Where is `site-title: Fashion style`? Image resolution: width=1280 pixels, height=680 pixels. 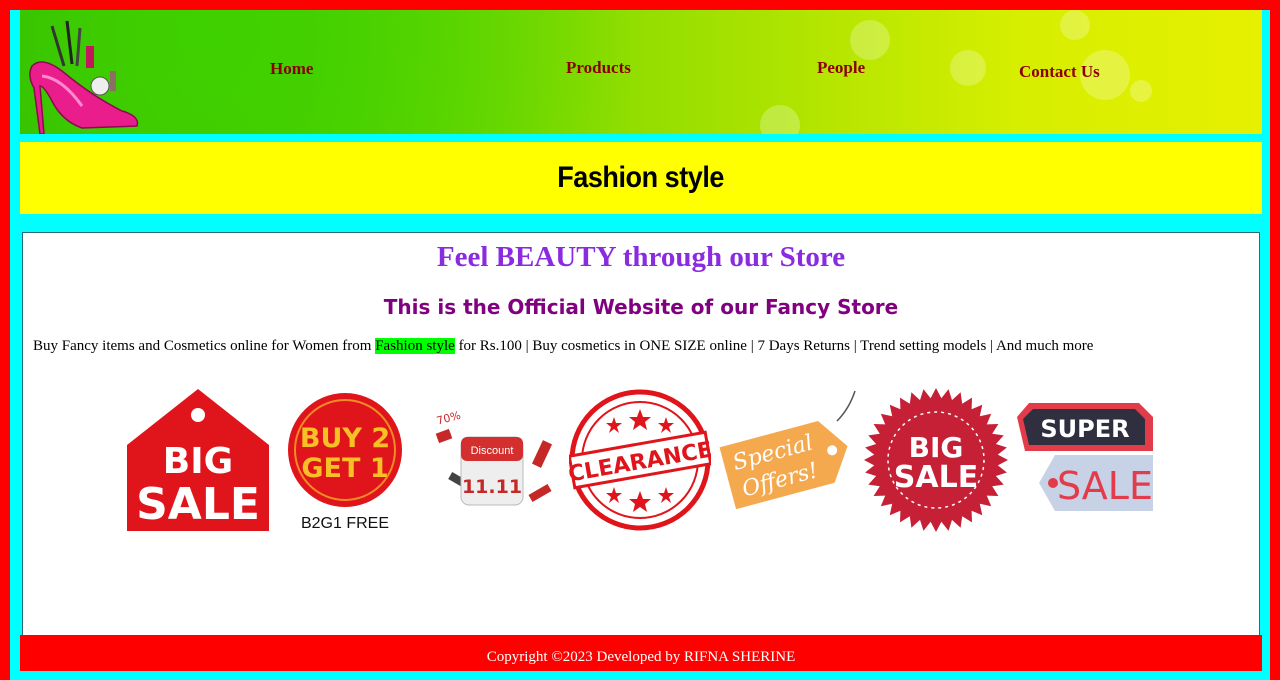
site-title: Fashion style is located at coordinates (641, 177).